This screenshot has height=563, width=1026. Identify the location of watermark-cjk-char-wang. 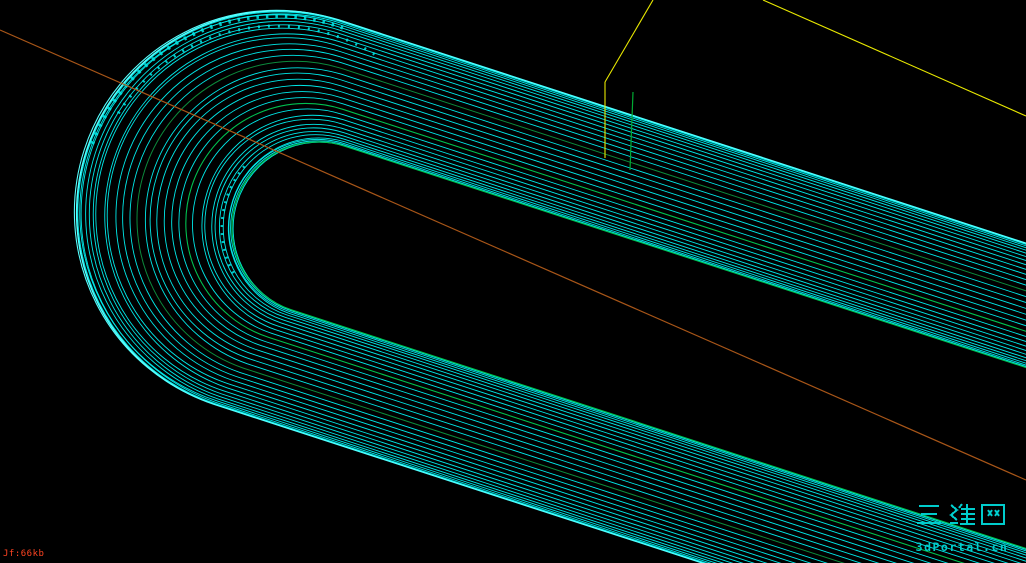
(993, 514).